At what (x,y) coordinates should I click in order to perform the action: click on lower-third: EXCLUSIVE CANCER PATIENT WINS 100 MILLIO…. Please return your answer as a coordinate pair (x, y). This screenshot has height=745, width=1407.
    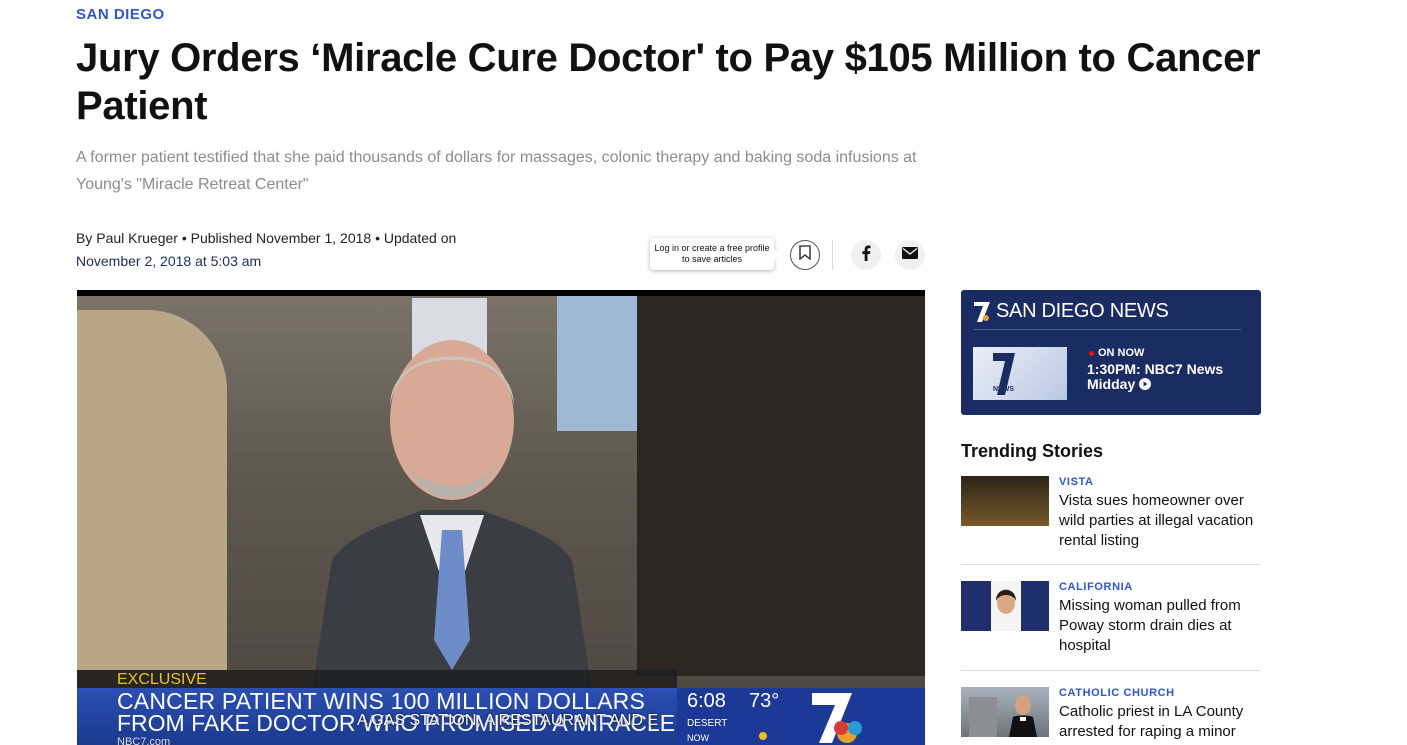
    Looking at the image, I should click on (501, 707).